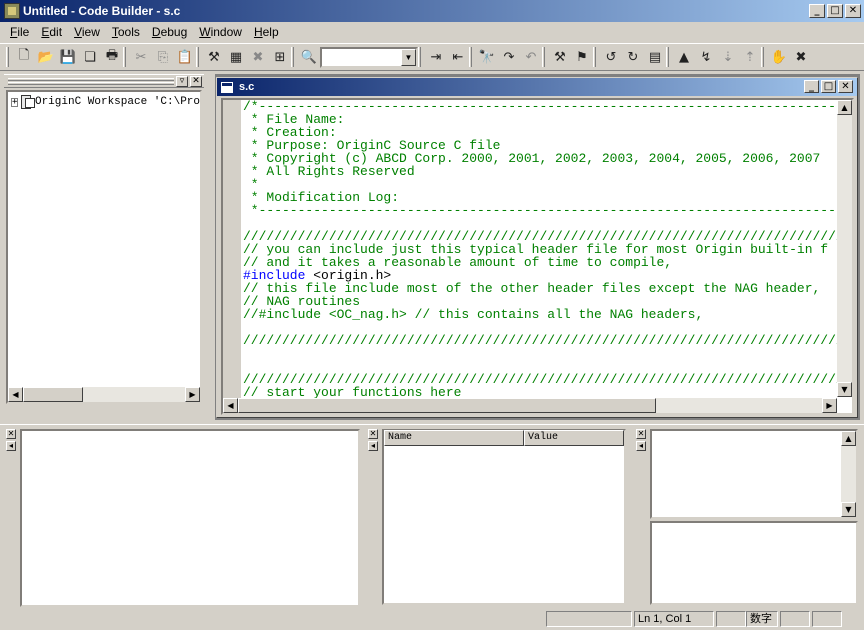  Describe the element at coordinates (182, 81) in the screenshot. I see `panel-restore-button: ▿` at that location.